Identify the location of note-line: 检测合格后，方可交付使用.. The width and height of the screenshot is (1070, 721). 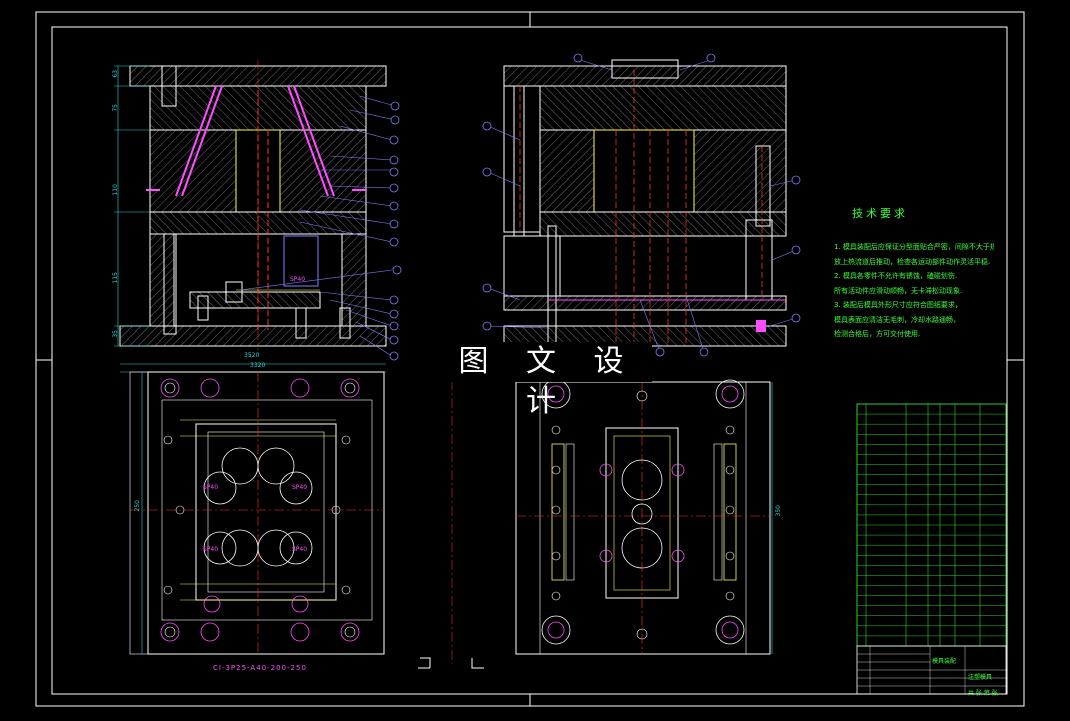
(877, 334).